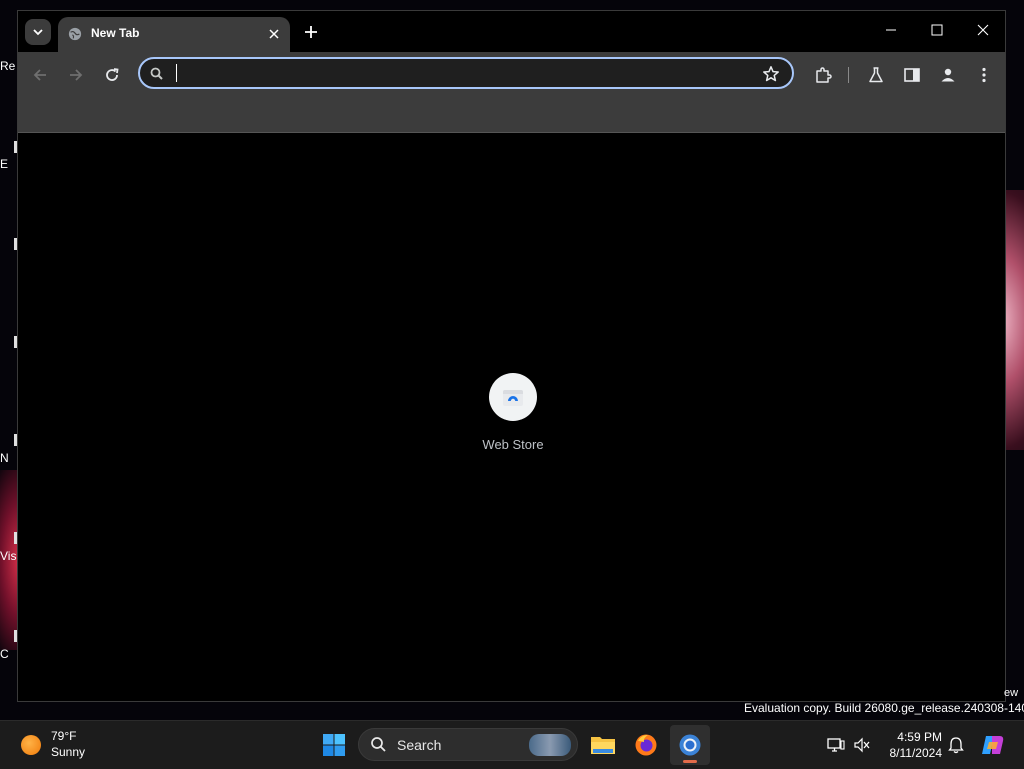 Image resolution: width=1024 pixels, height=769 pixels. I want to click on forward-arrow-icon, so click(76, 75).